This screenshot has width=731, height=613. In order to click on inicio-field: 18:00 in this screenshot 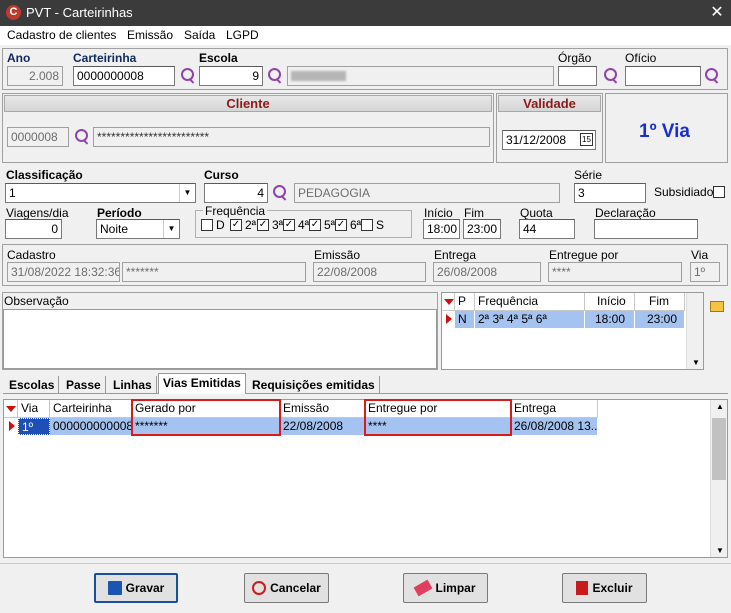, I will do `click(441, 229)`.